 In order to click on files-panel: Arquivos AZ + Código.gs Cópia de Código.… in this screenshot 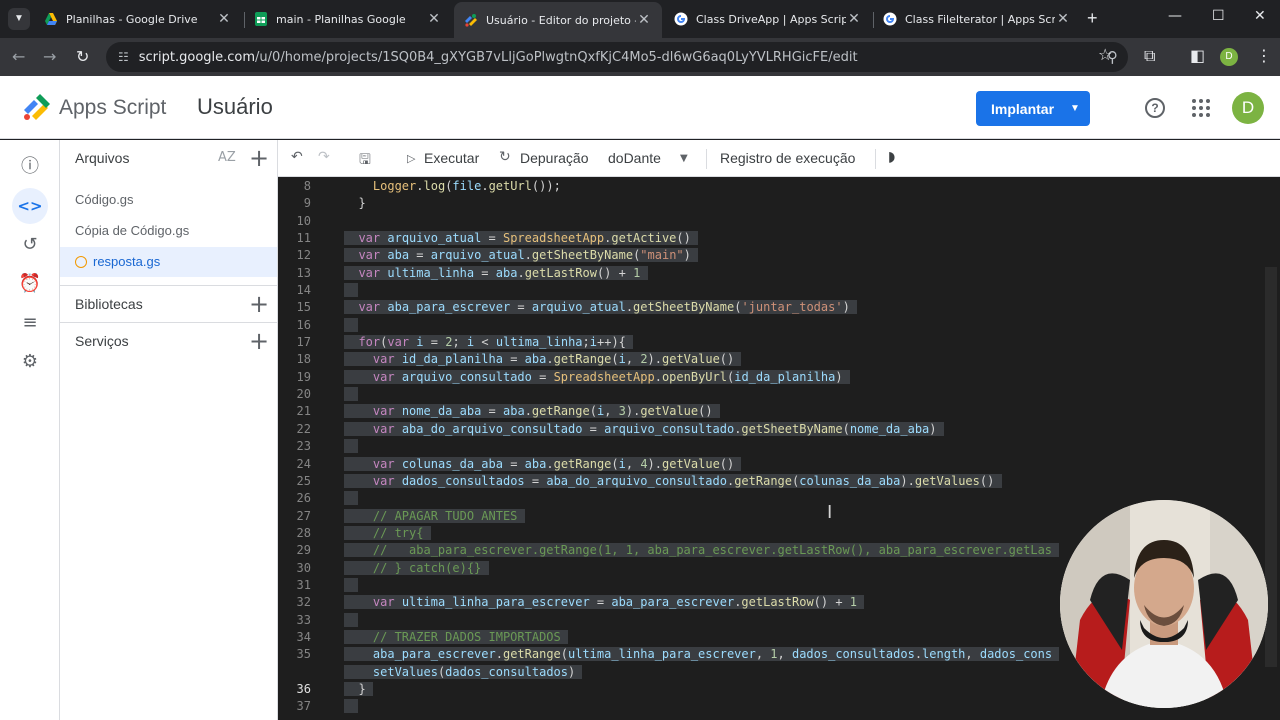, I will do `click(169, 430)`.